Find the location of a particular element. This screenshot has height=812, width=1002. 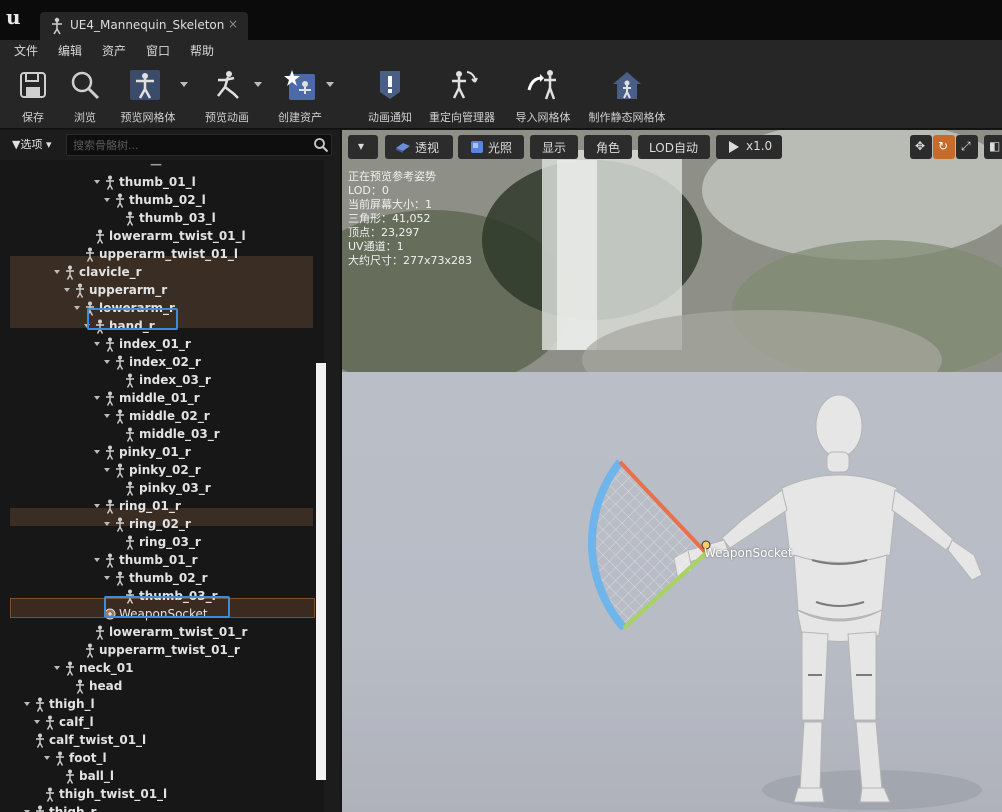

bone-row: pinky_02_r is located at coordinates (162, 471).